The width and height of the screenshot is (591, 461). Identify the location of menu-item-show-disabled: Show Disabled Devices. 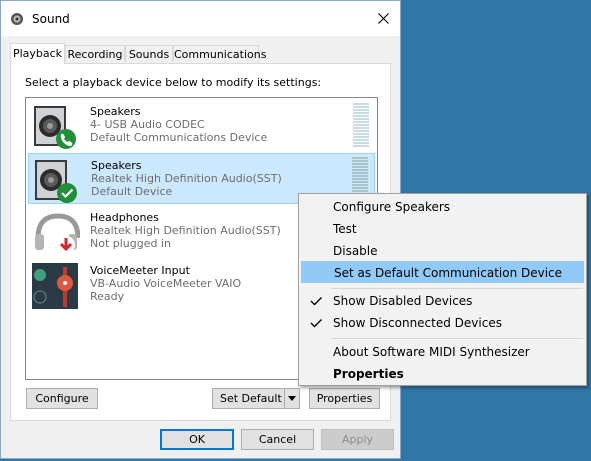
(442, 301).